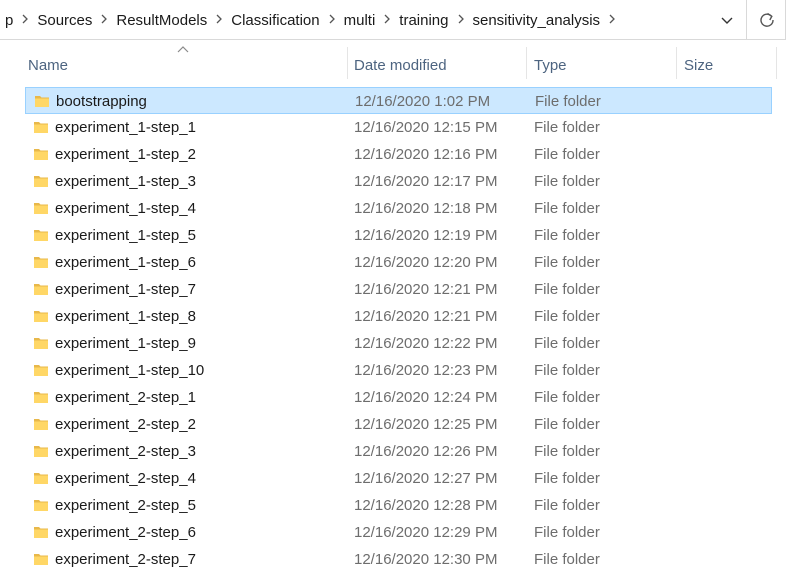  Describe the element at coordinates (426, 532) in the screenshot. I see `file-date-modified: 12/16/2020 12:29 PM` at that location.